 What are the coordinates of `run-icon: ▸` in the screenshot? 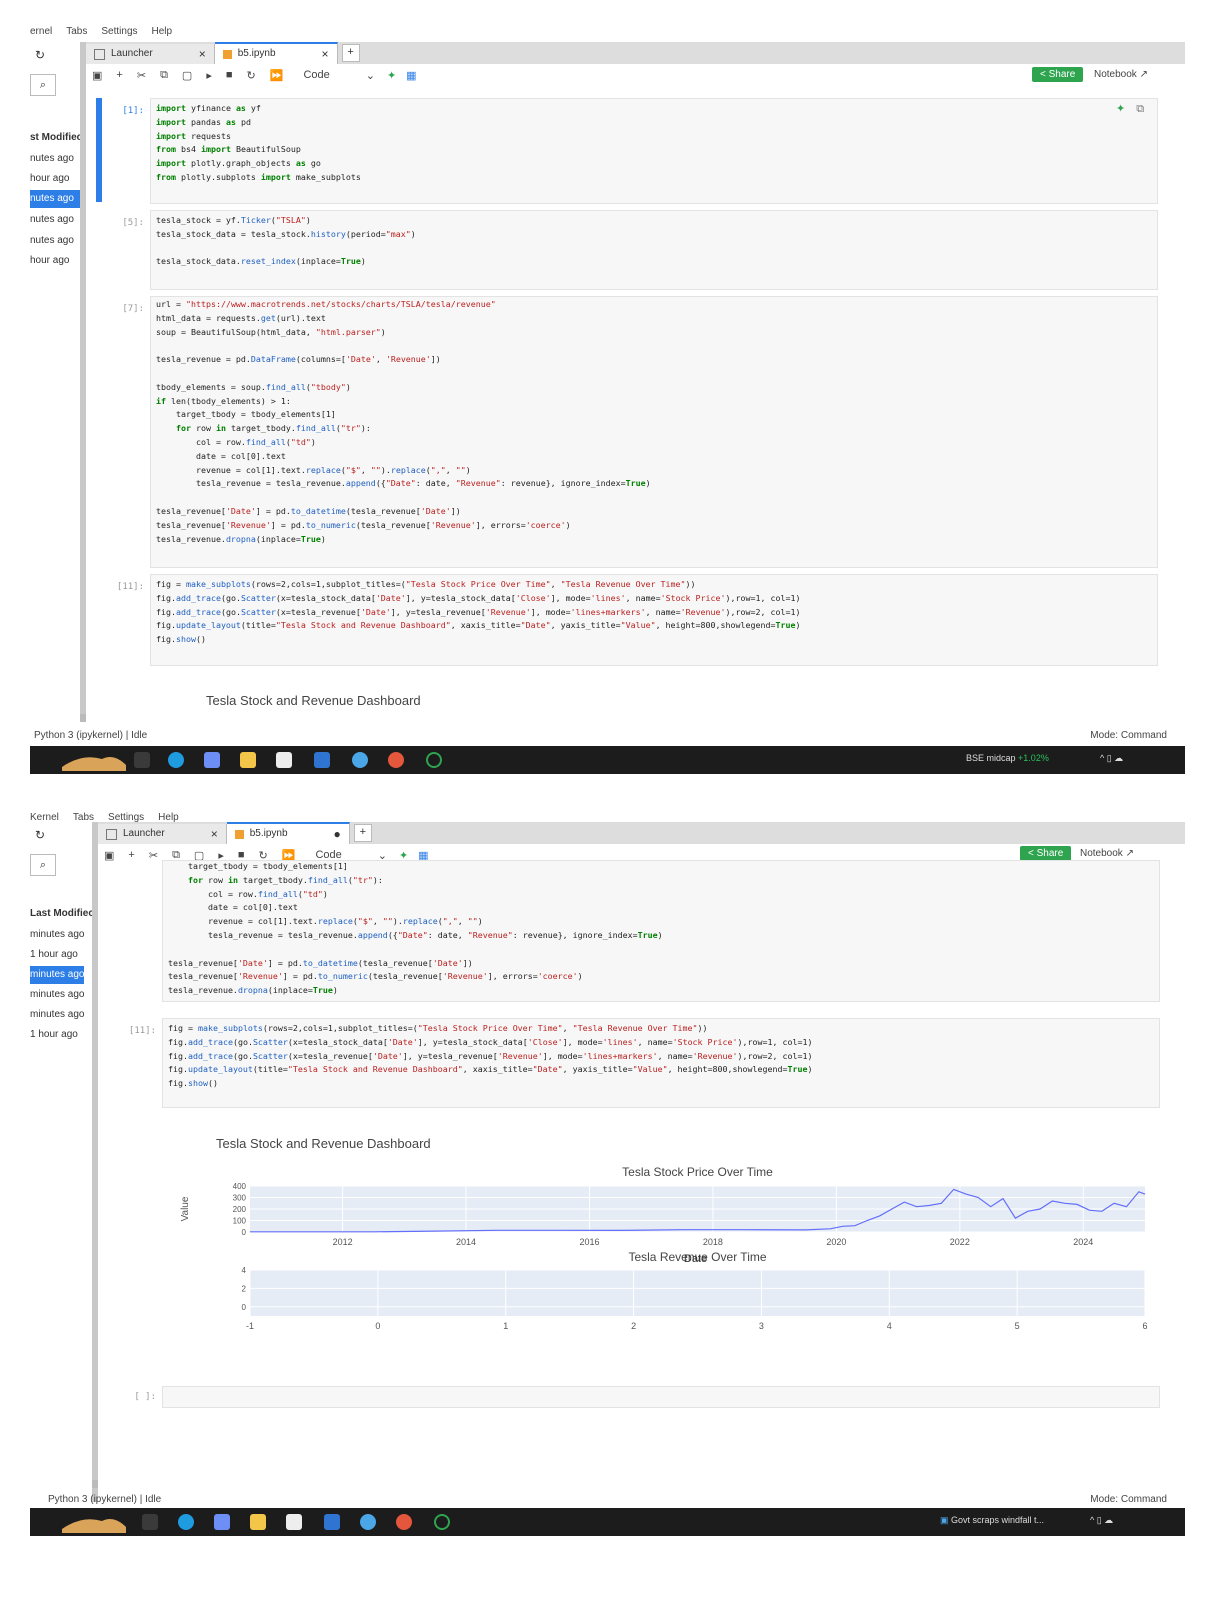 It's located at (209, 75).